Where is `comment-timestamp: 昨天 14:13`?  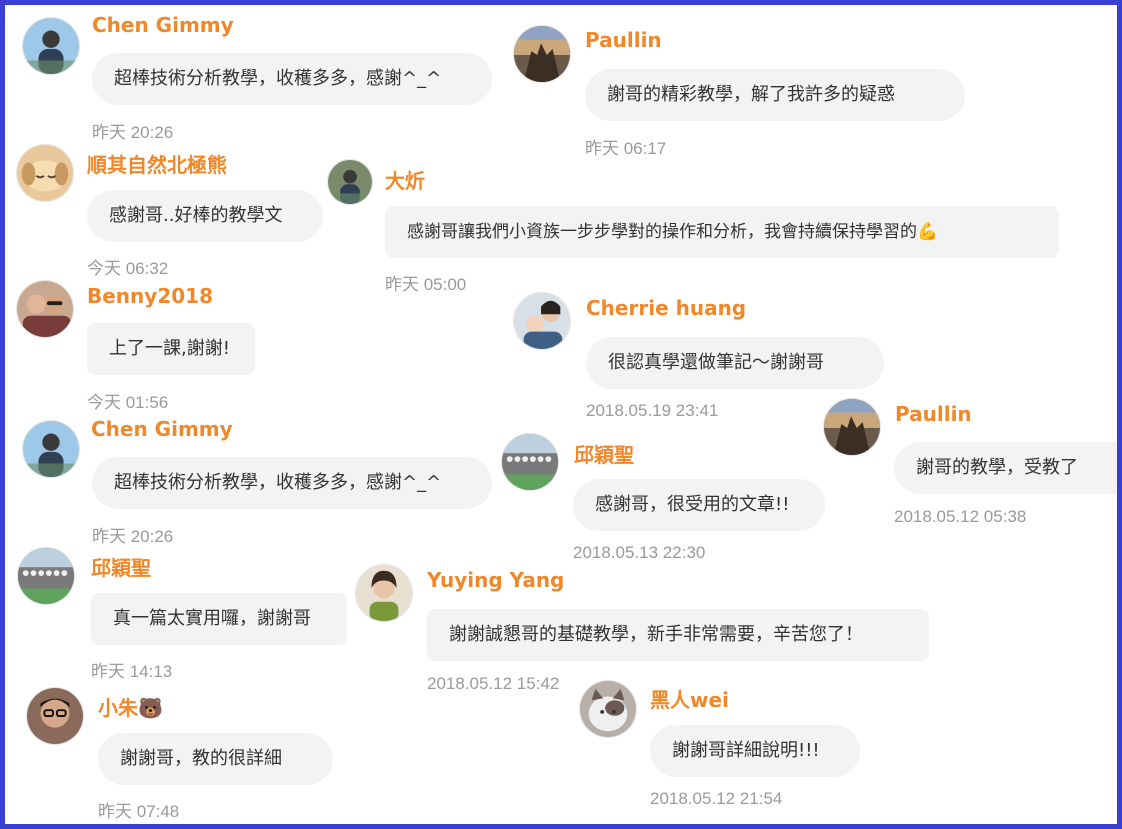 comment-timestamp: 昨天 14:13 is located at coordinates (132, 671).